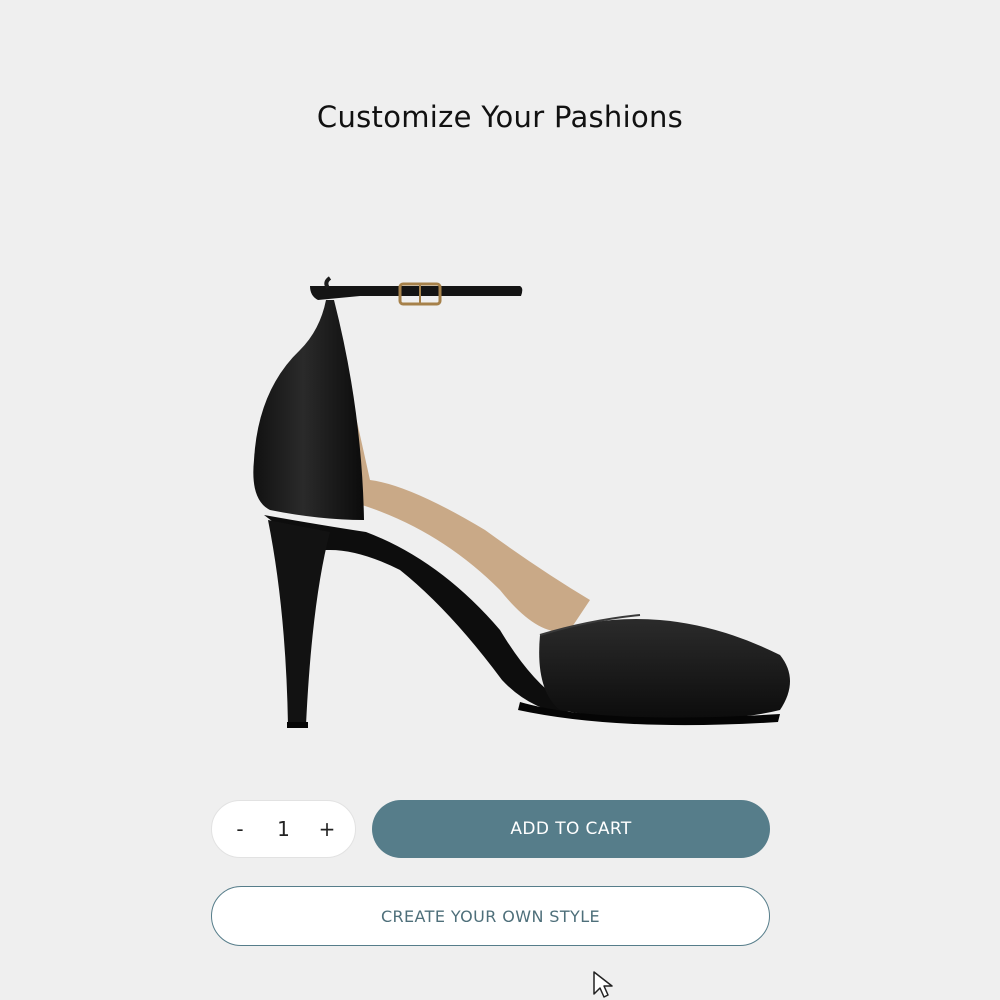 Image resolution: width=1000 pixels, height=1000 pixels. I want to click on increment-button: +, so click(327, 829).